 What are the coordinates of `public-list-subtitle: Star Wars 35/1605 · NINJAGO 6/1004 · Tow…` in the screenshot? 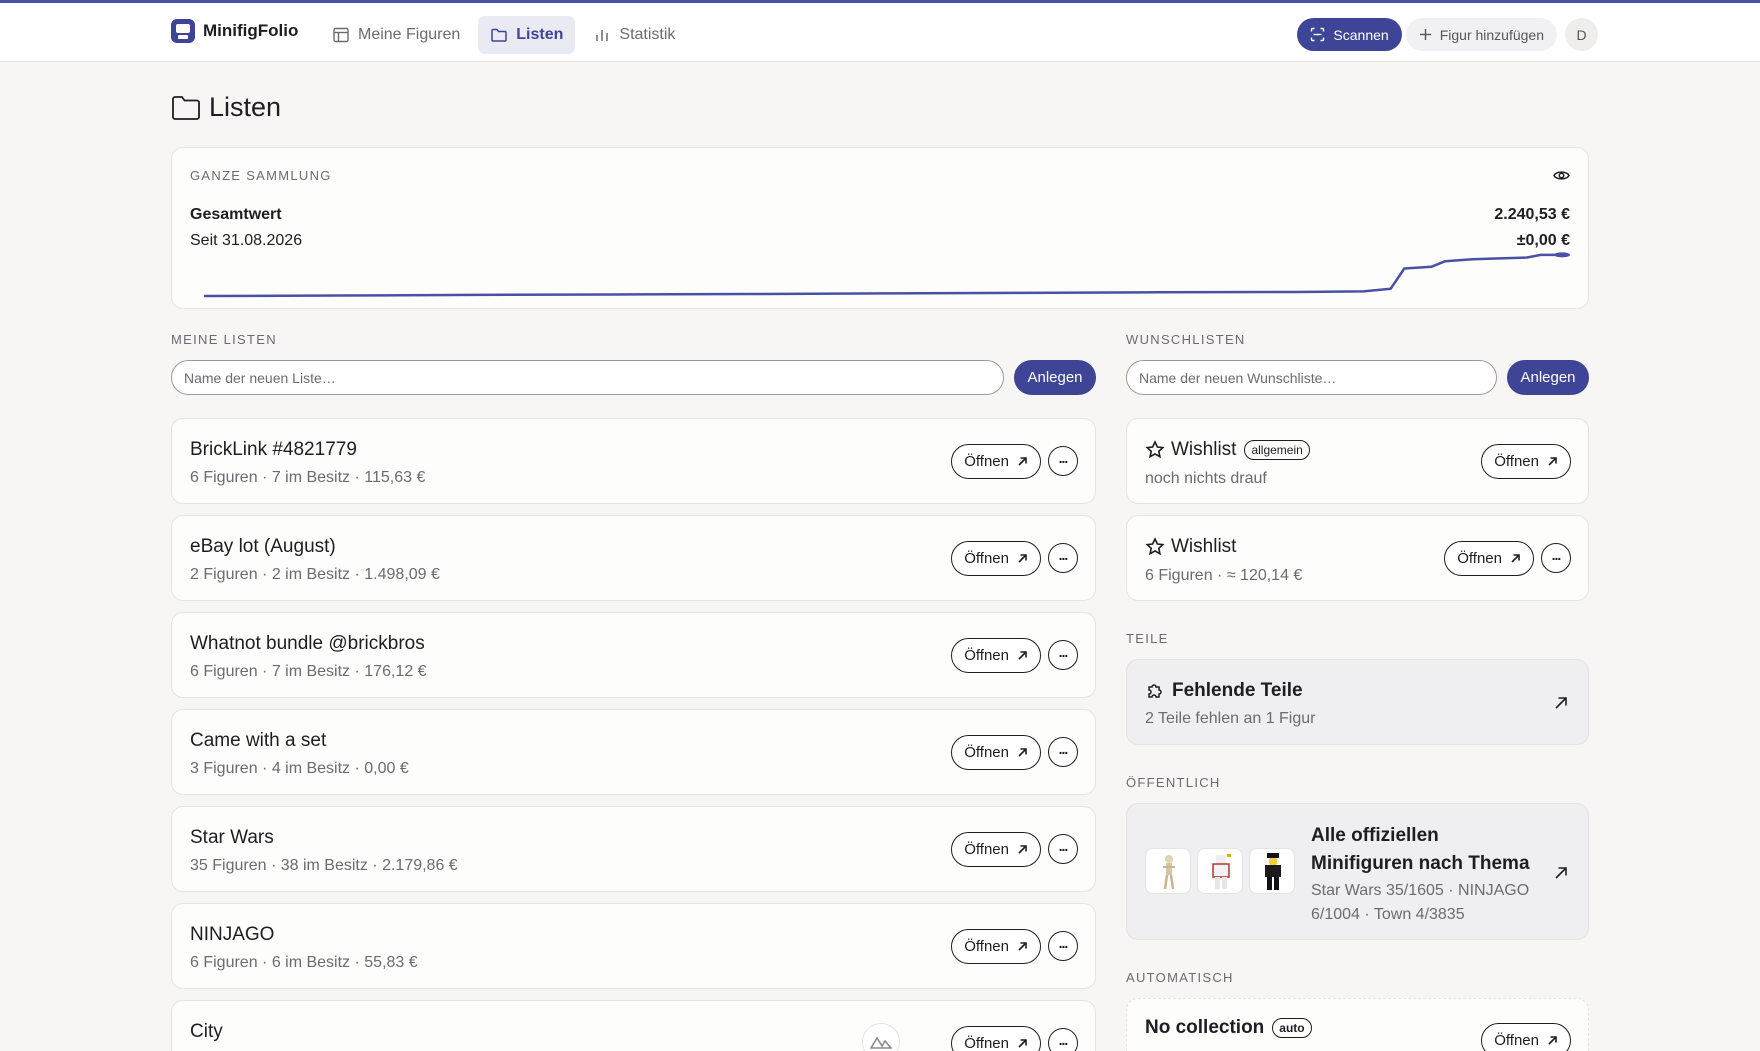 It's located at (1420, 902).